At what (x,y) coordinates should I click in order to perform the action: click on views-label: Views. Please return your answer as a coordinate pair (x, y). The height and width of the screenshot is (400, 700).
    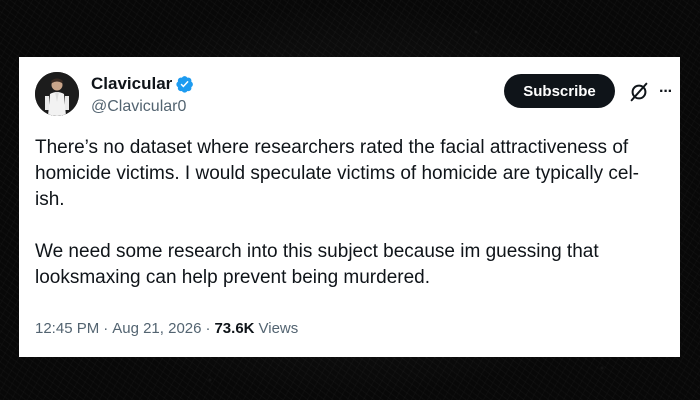
    Looking at the image, I should click on (278, 328).